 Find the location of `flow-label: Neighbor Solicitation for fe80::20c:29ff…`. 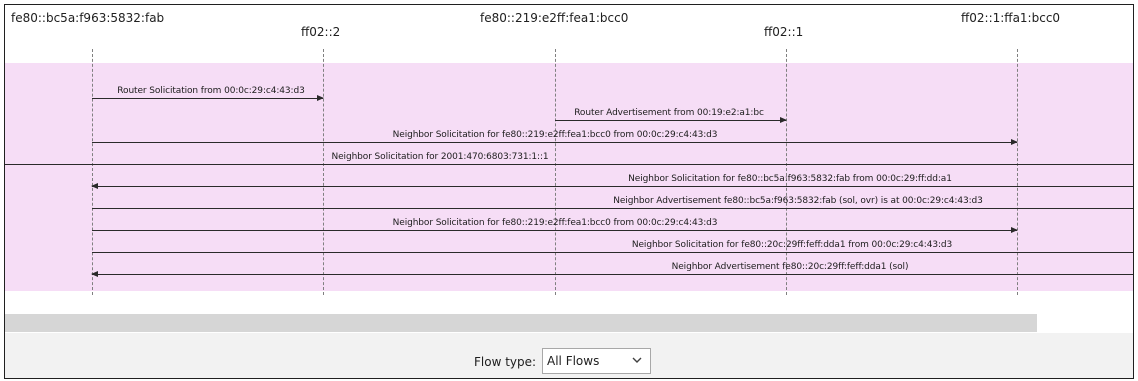

flow-label: Neighbor Solicitation for fe80::20c:29ff… is located at coordinates (792, 245).